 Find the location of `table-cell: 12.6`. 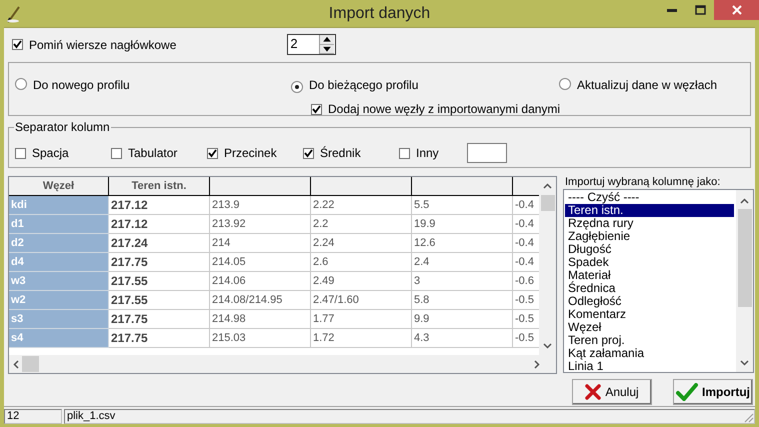

table-cell: 12.6 is located at coordinates (462, 243).